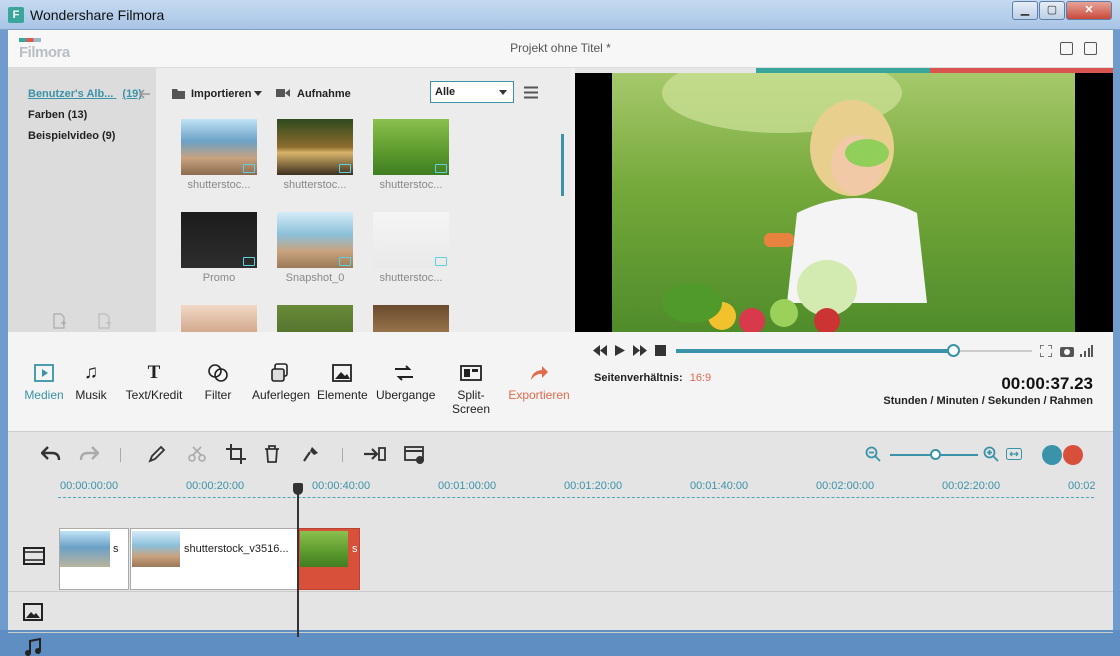  What do you see at coordinates (640, 350) in the screenshot?
I see `fast-forward-icon` at bounding box center [640, 350].